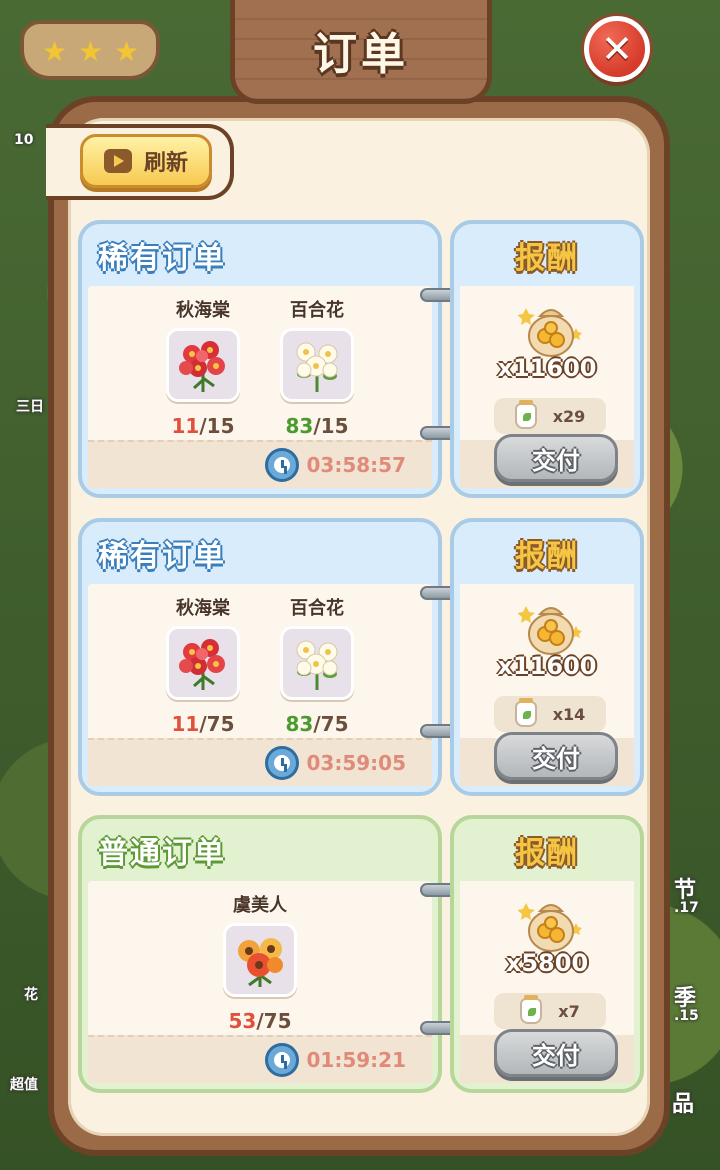 This screenshot has height=1170, width=720. I want to click on reward-card: 报酬 x11600 x29 交付, so click(547, 359).